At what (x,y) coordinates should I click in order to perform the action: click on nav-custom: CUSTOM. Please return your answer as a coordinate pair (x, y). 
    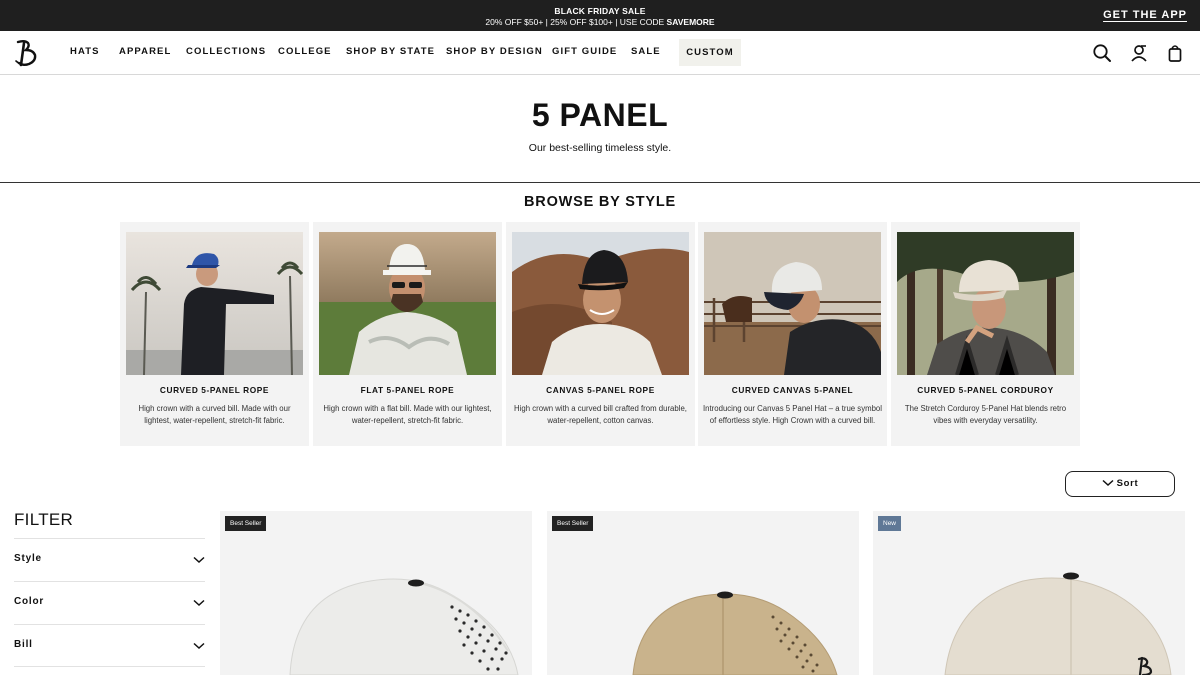
    Looking at the image, I should click on (710, 52).